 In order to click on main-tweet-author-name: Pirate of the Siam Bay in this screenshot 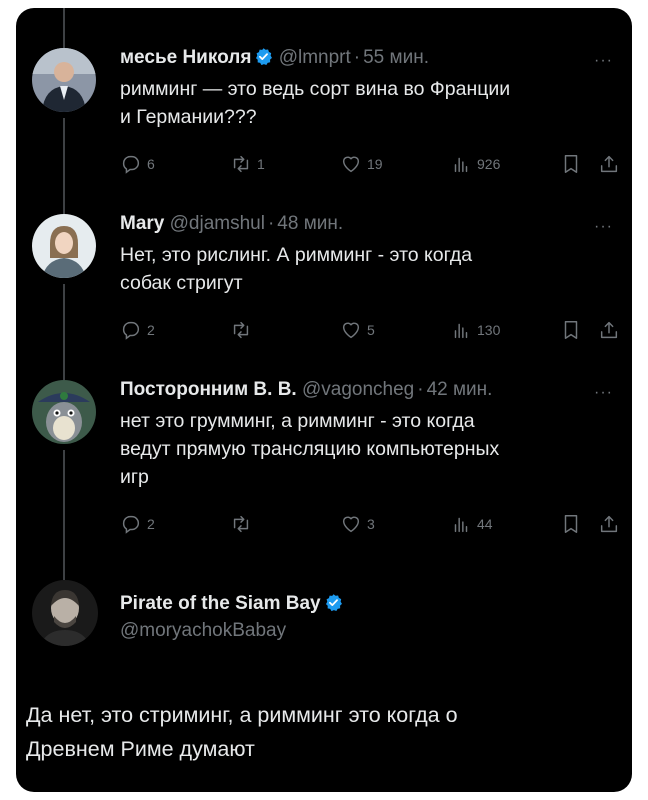, I will do `click(220, 603)`.